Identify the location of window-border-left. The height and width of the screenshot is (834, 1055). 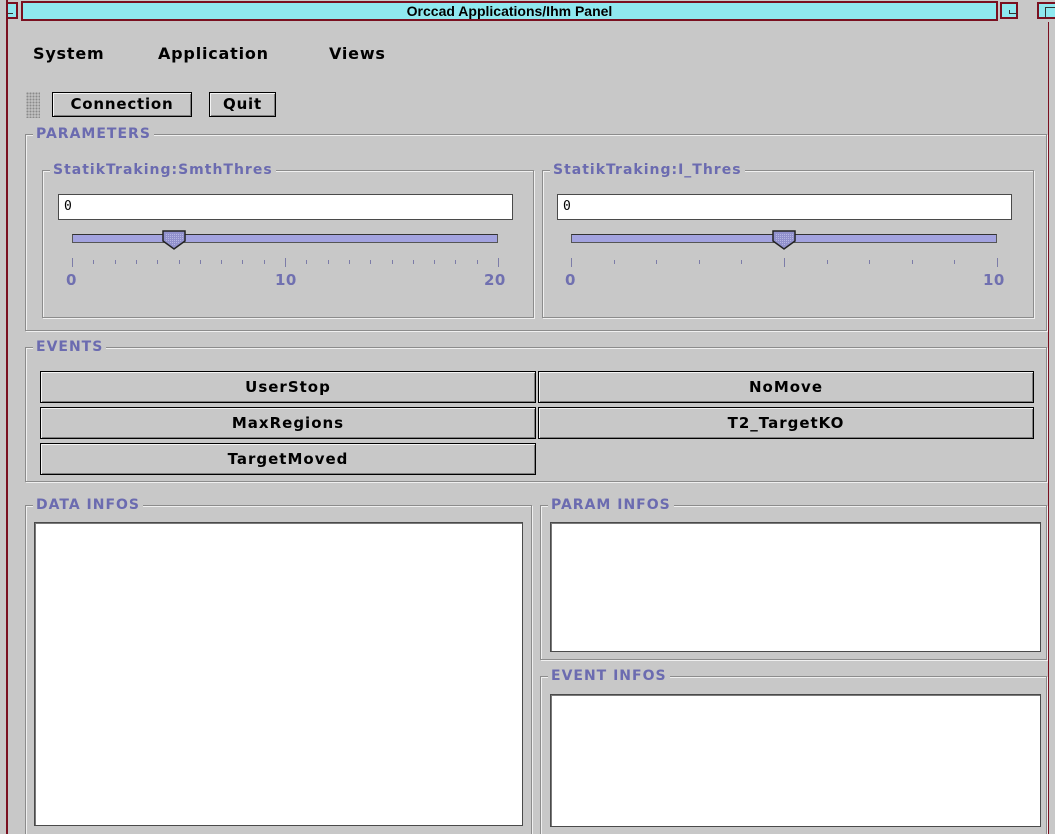
(4, 417).